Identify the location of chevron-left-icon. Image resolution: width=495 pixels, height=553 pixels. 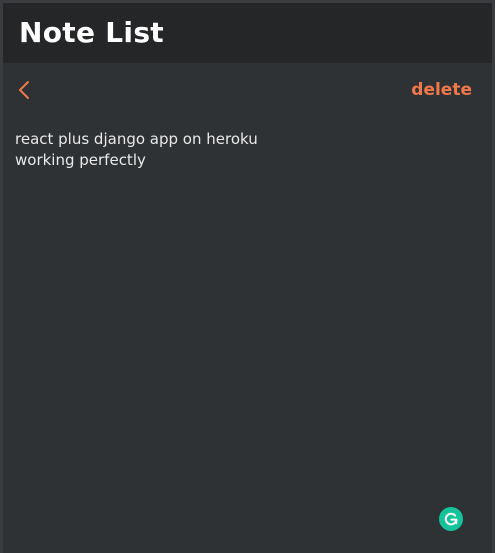
(24, 90).